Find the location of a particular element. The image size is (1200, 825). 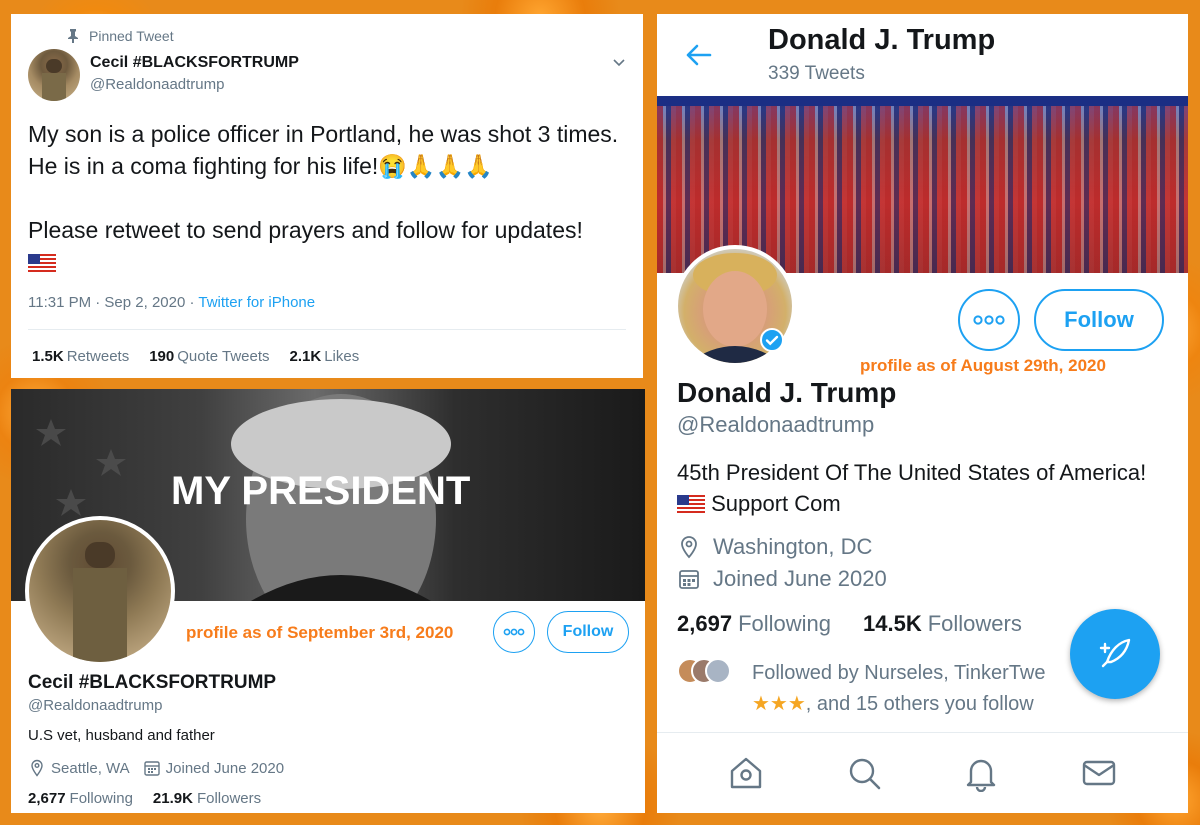

followed-by-avatars is located at coordinates (707, 671).